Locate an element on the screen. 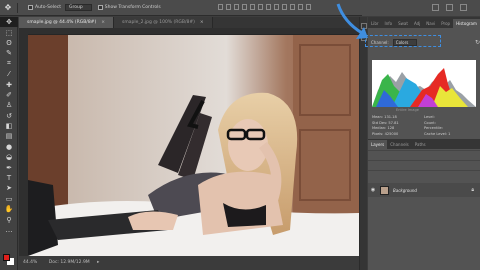 Image resolution: width=480 pixels, height=270 pixels. align-left-icon is located at coordinates (220, 7).